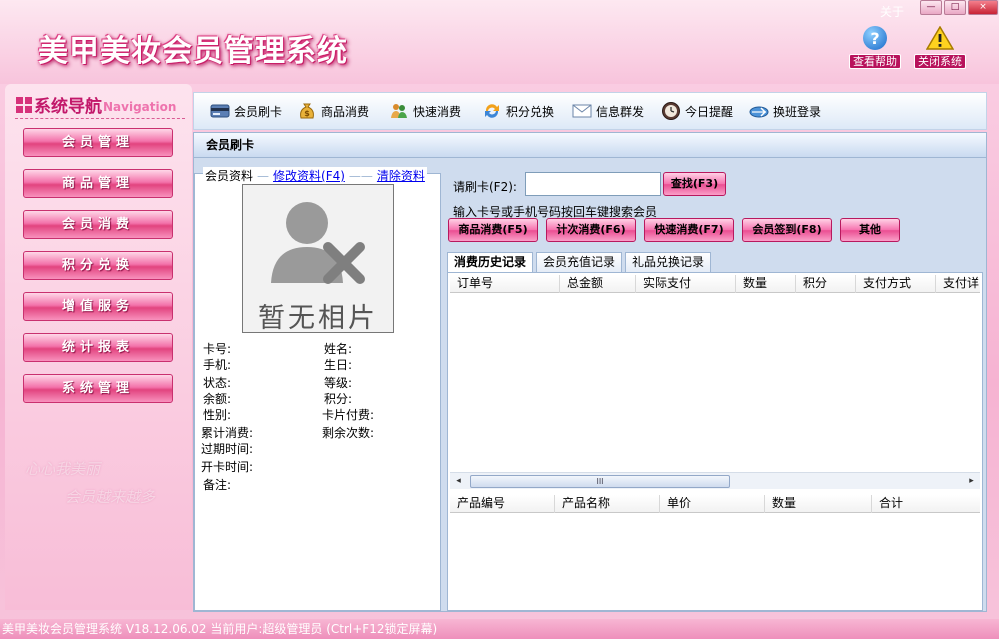  Describe the element at coordinates (686, 284) in the screenshot. I see `col-actual-pay: 实际支付` at that location.